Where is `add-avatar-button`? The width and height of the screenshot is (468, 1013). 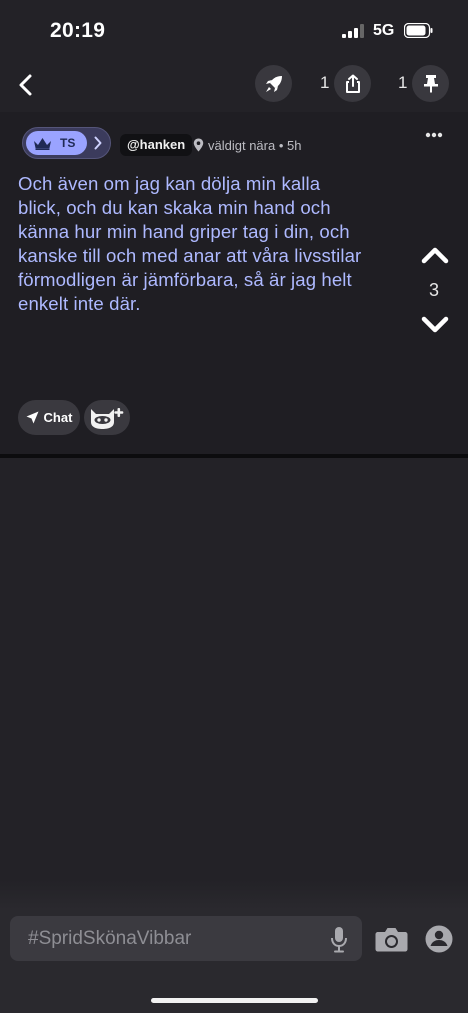 add-avatar-button is located at coordinates (107, 417).